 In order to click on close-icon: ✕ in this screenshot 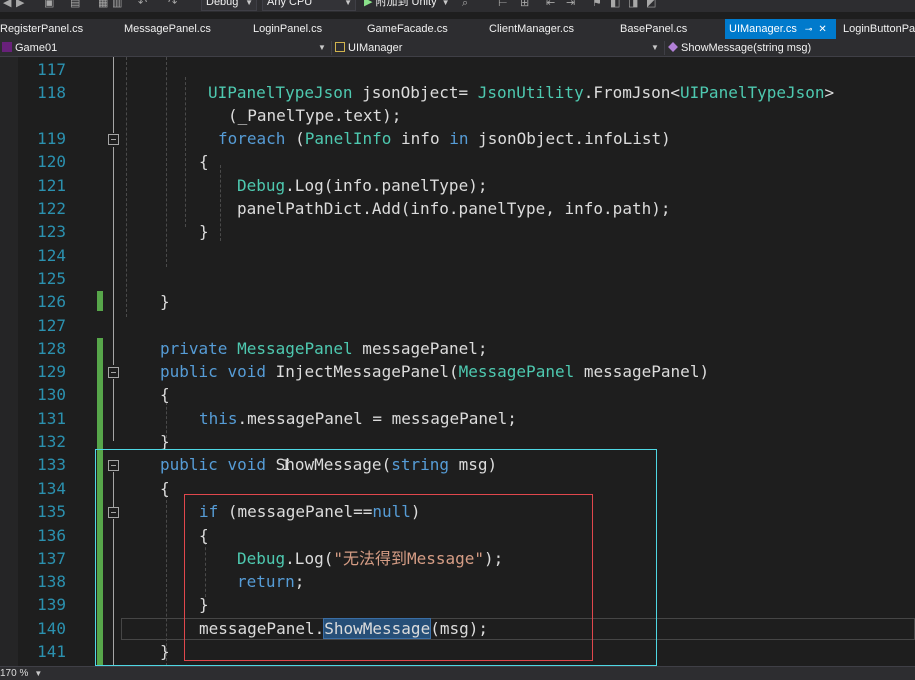, I will do `click(822, 29)`.